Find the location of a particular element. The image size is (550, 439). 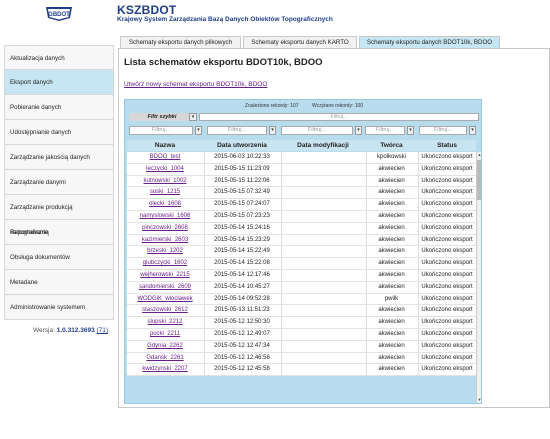

sidebar-item: Eksport danych is located at coordinates (59, 82).